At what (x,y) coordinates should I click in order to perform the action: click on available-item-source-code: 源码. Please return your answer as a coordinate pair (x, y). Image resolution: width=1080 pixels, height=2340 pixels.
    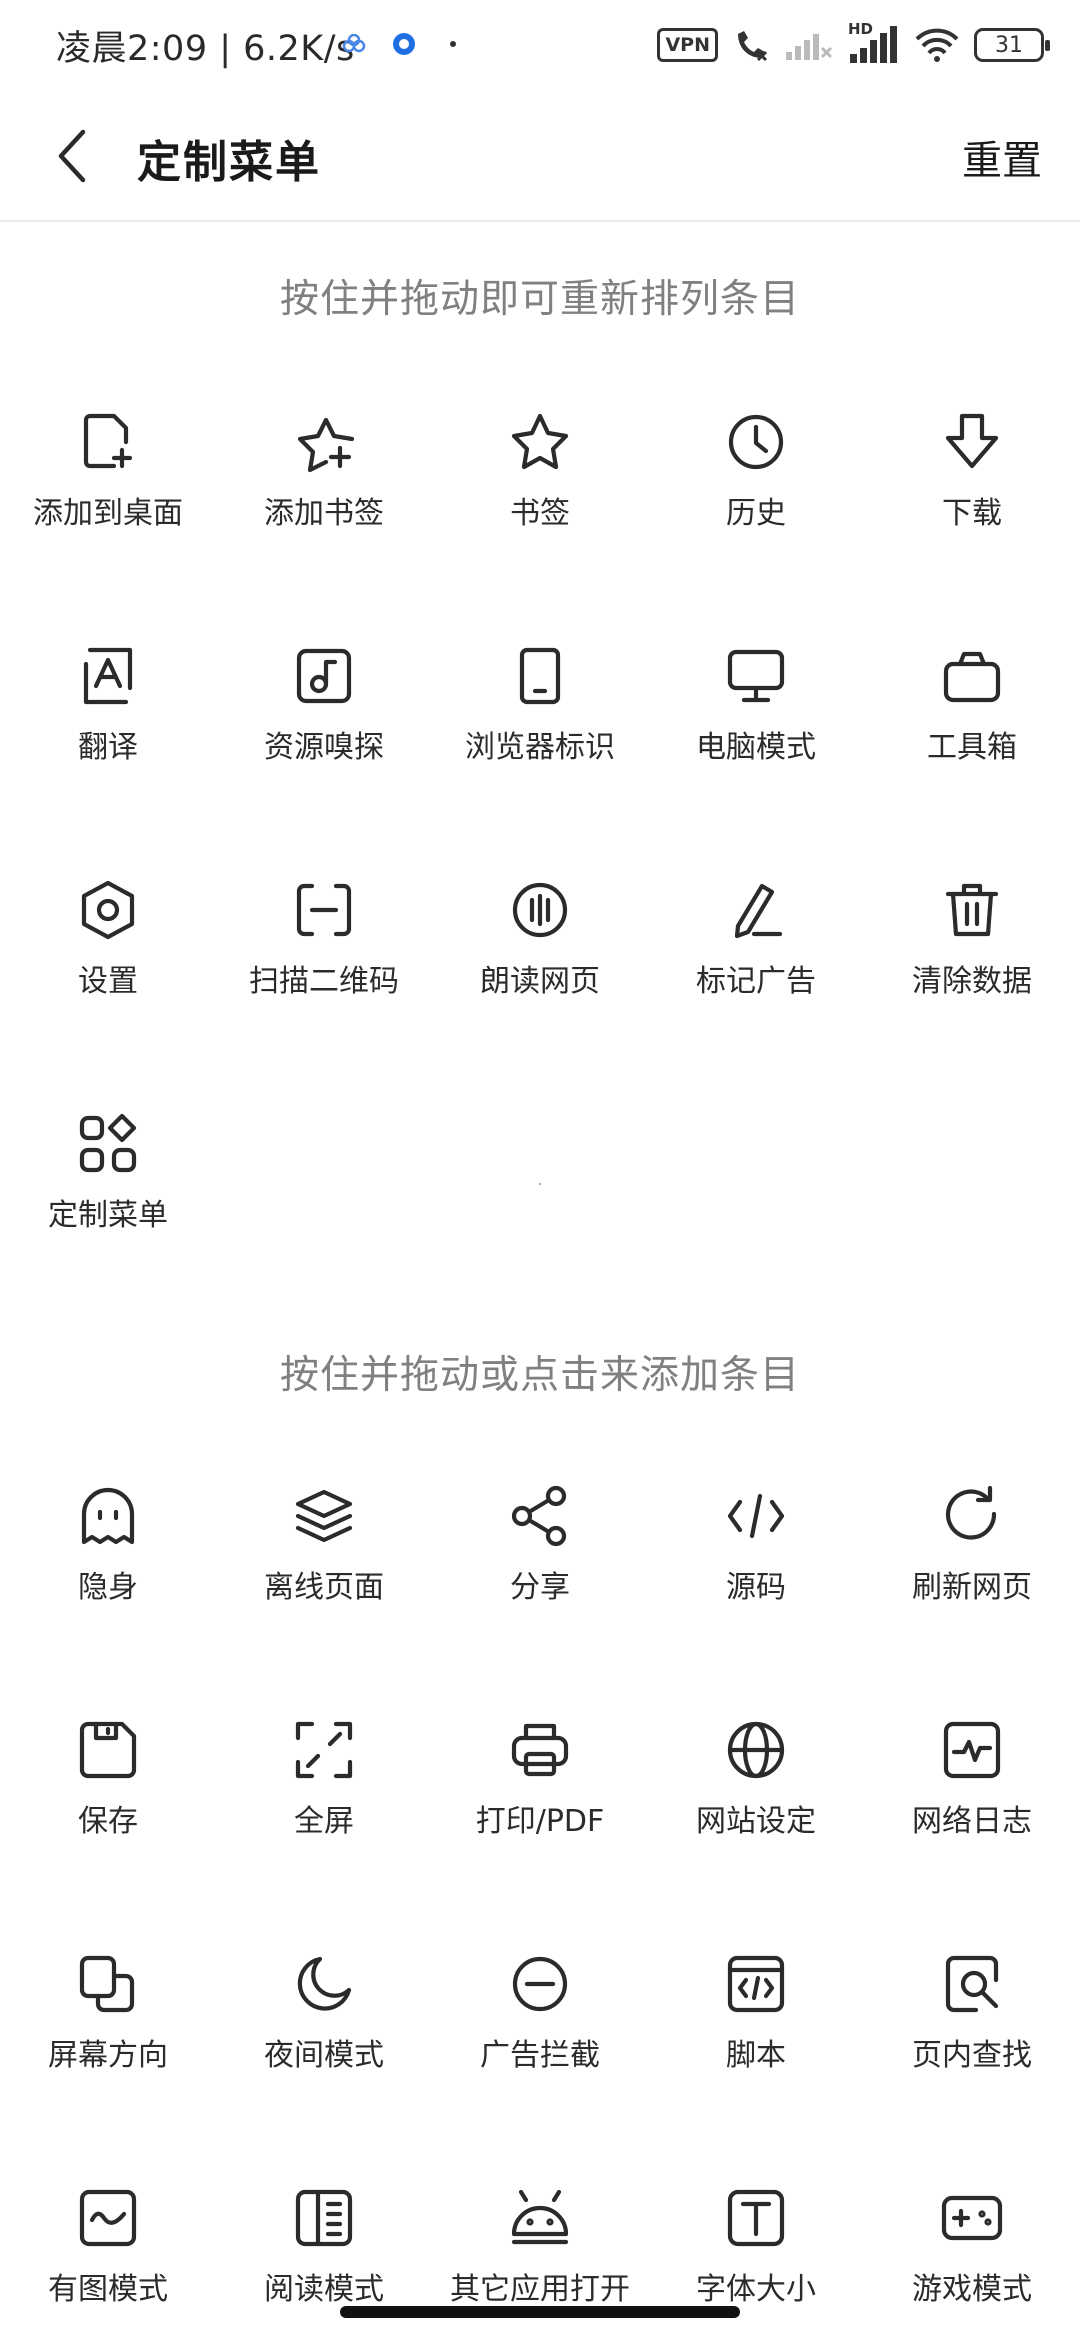
    Looking at the image, I should click on (756, 1587).